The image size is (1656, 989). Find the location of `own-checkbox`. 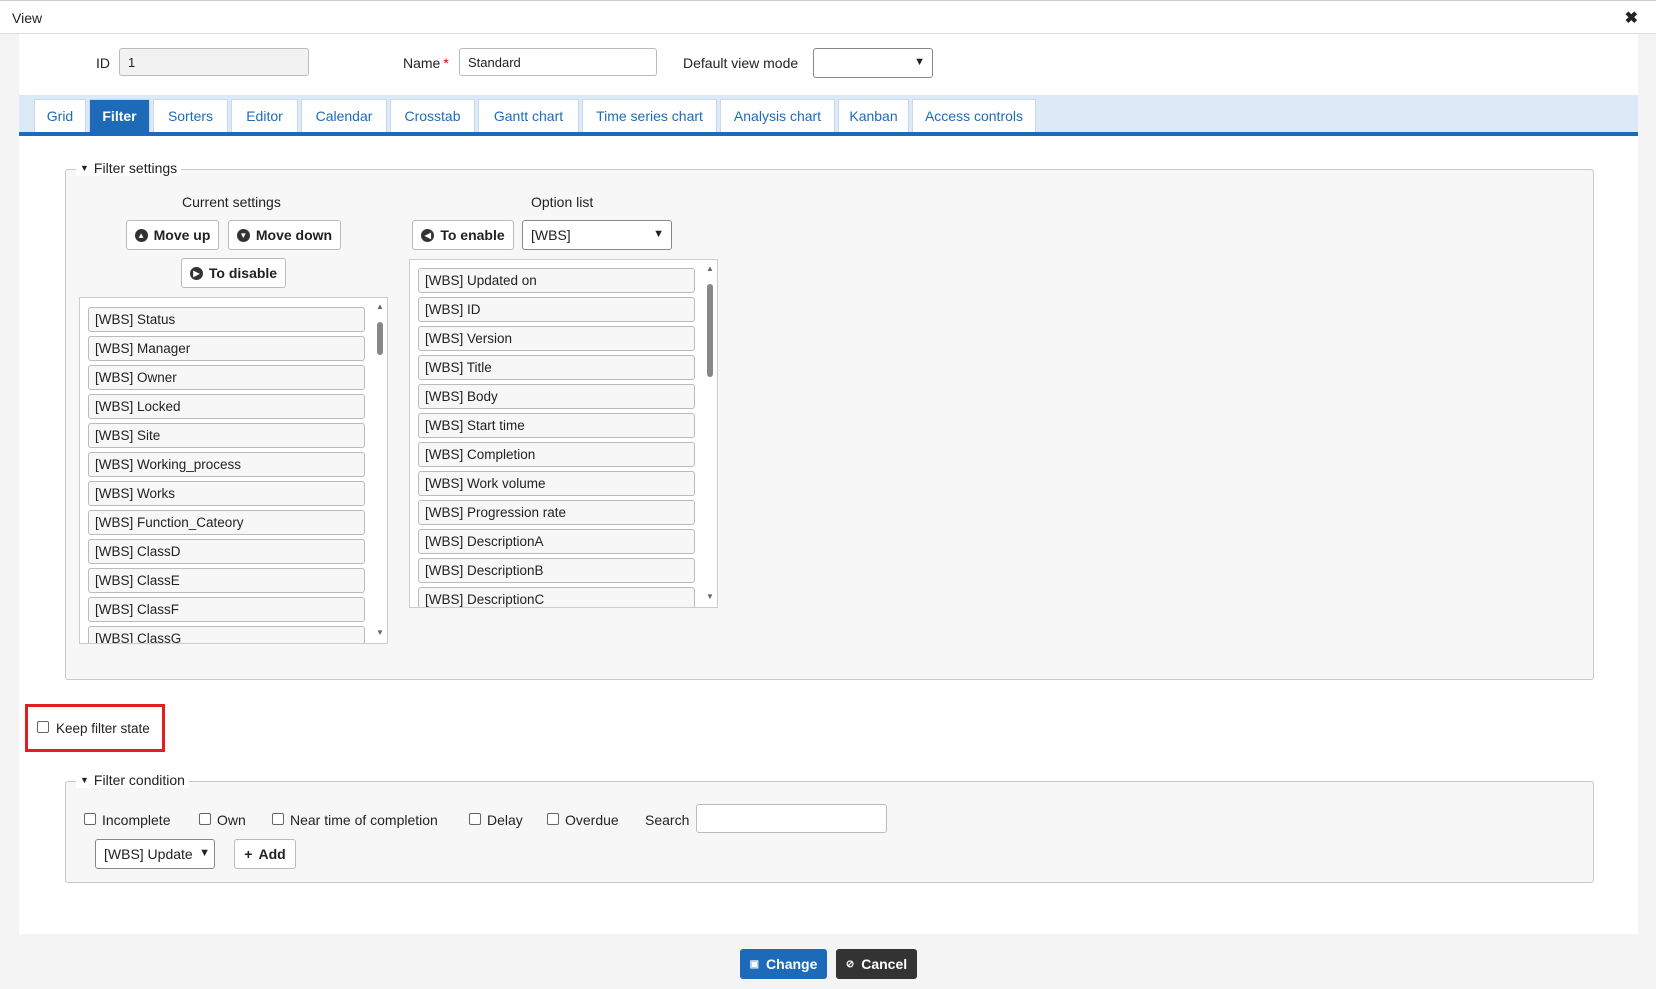

own-checkbox is located at coordinates (205, 819).